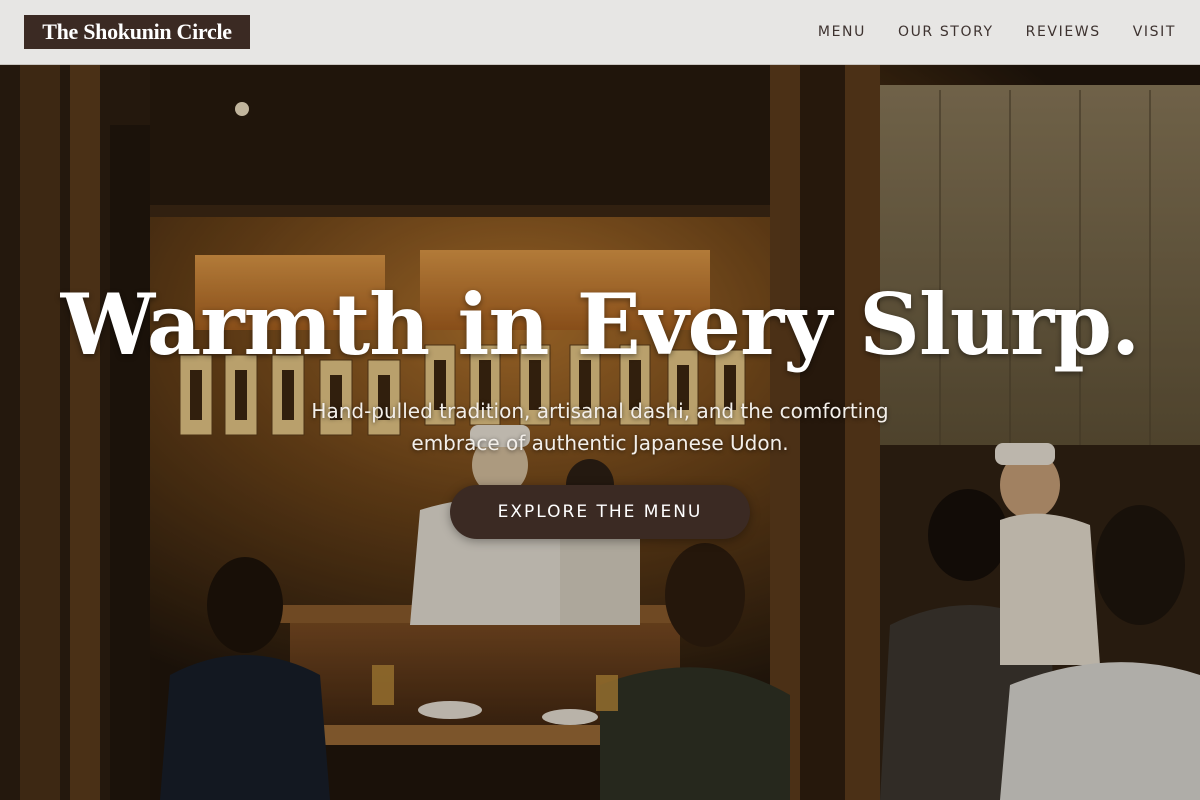 This screenshot has height=800, width=1200. Describe the element at coordinates (997, 32) in the screenshot. I see `main-nav: MENU OUR STORY REVIEWS VISIT` at that location.